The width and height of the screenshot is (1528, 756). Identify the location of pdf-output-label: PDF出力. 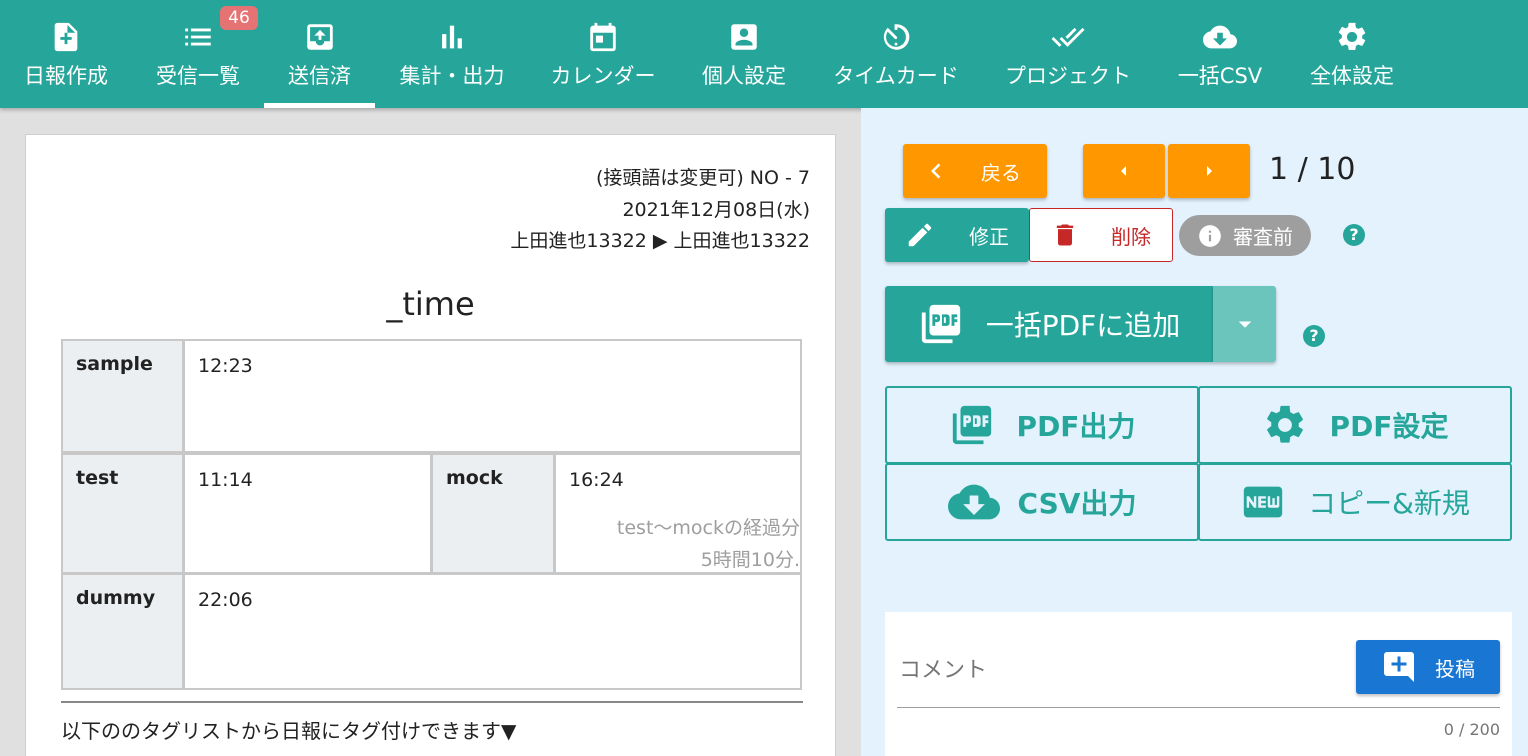
(1076, 426).